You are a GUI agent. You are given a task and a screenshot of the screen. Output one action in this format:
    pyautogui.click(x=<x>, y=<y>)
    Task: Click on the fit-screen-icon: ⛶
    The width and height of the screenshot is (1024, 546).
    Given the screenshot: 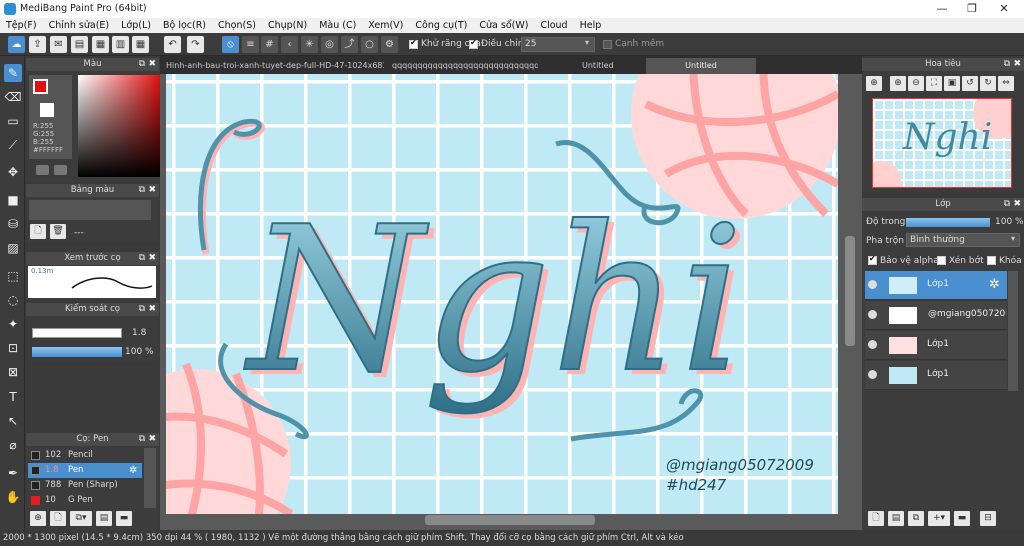 What is the action you would take?
    pyautogui.click(x=934, y=83)
    